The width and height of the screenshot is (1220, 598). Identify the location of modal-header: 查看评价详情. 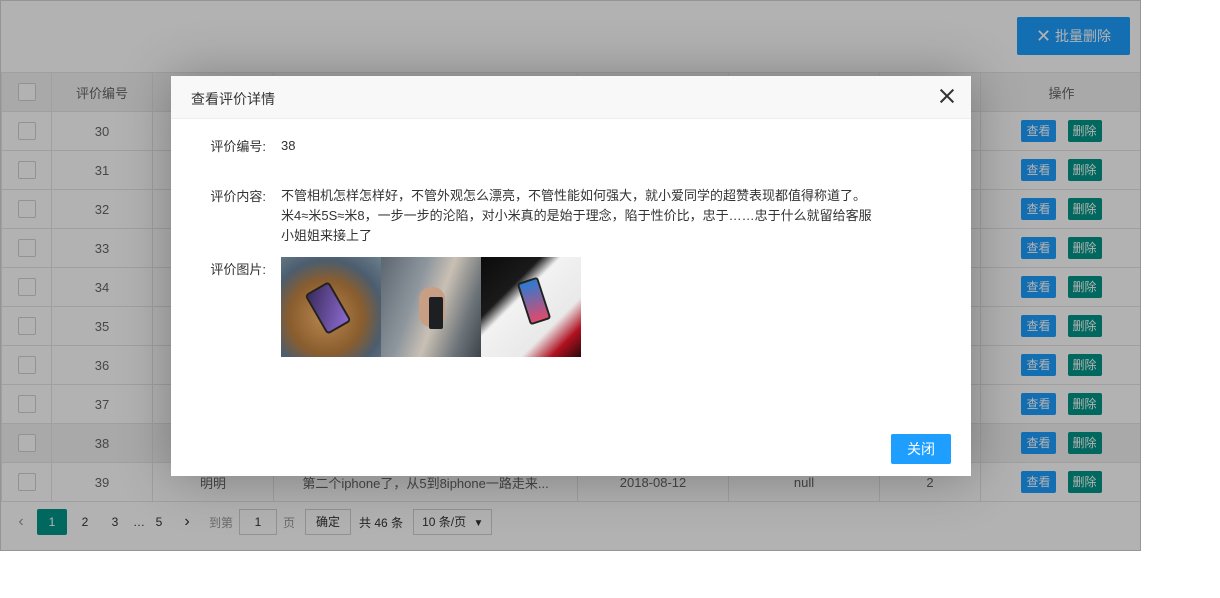
(571, 97).